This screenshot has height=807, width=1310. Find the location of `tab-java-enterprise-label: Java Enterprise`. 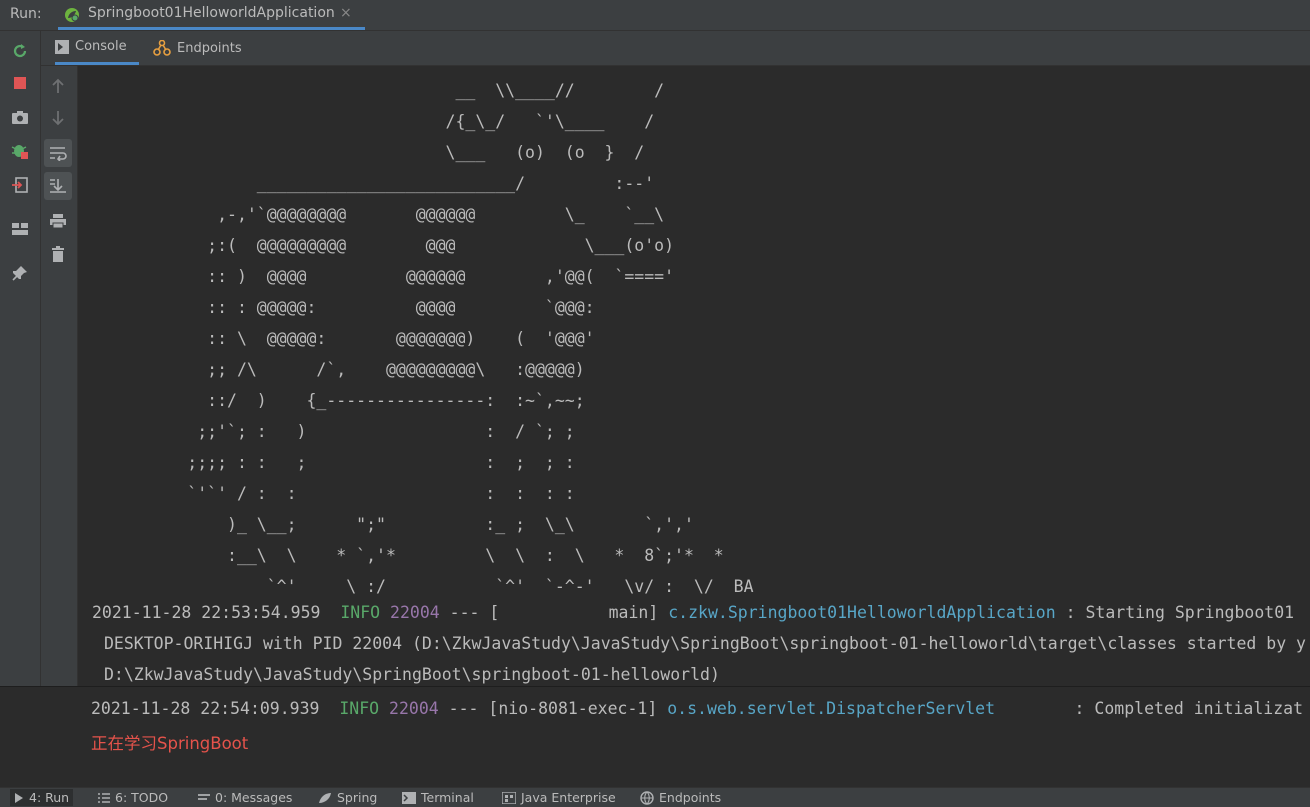

tab-java-enterprise-label: Java Enterprise is located at coordinates (568, 797).